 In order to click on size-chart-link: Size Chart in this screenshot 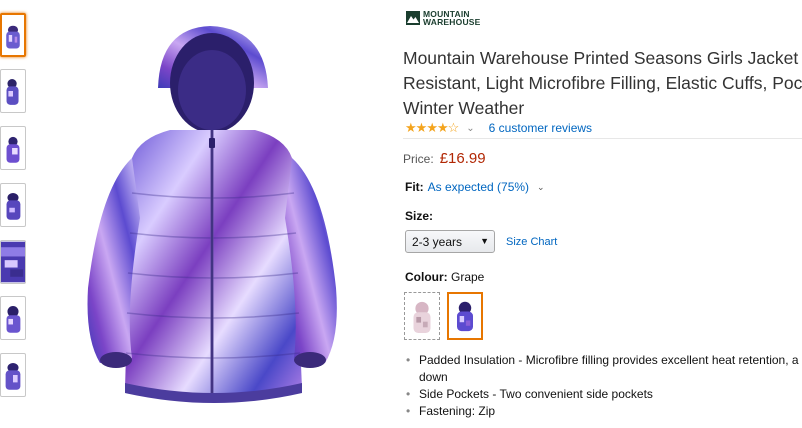, I will do `click(531, 242)`.